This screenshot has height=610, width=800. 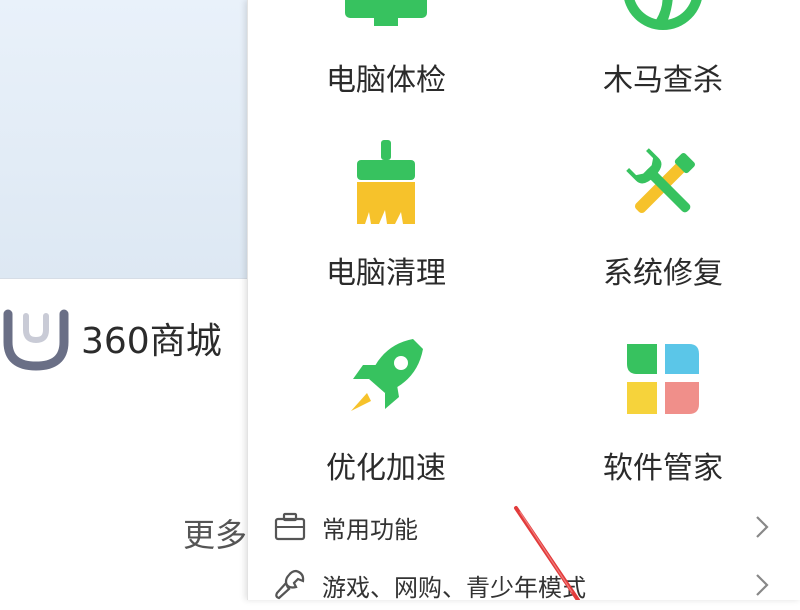 I want to click on mall-logo-icon, so click(x=36, y=340).